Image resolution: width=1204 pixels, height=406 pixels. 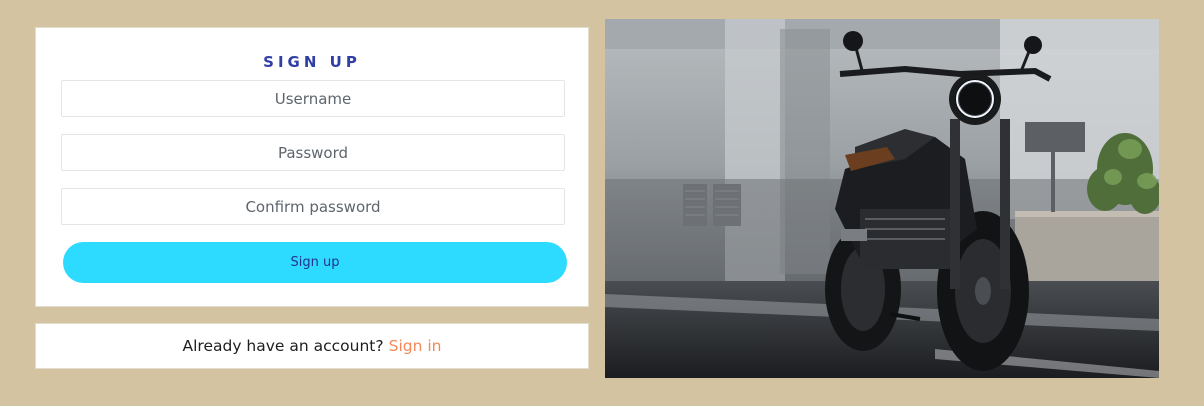 What do you see at coordinates (283, 346) in the screenshot?
I see `signin-prompt: Already have an account?` at bounding box center [283, 346].